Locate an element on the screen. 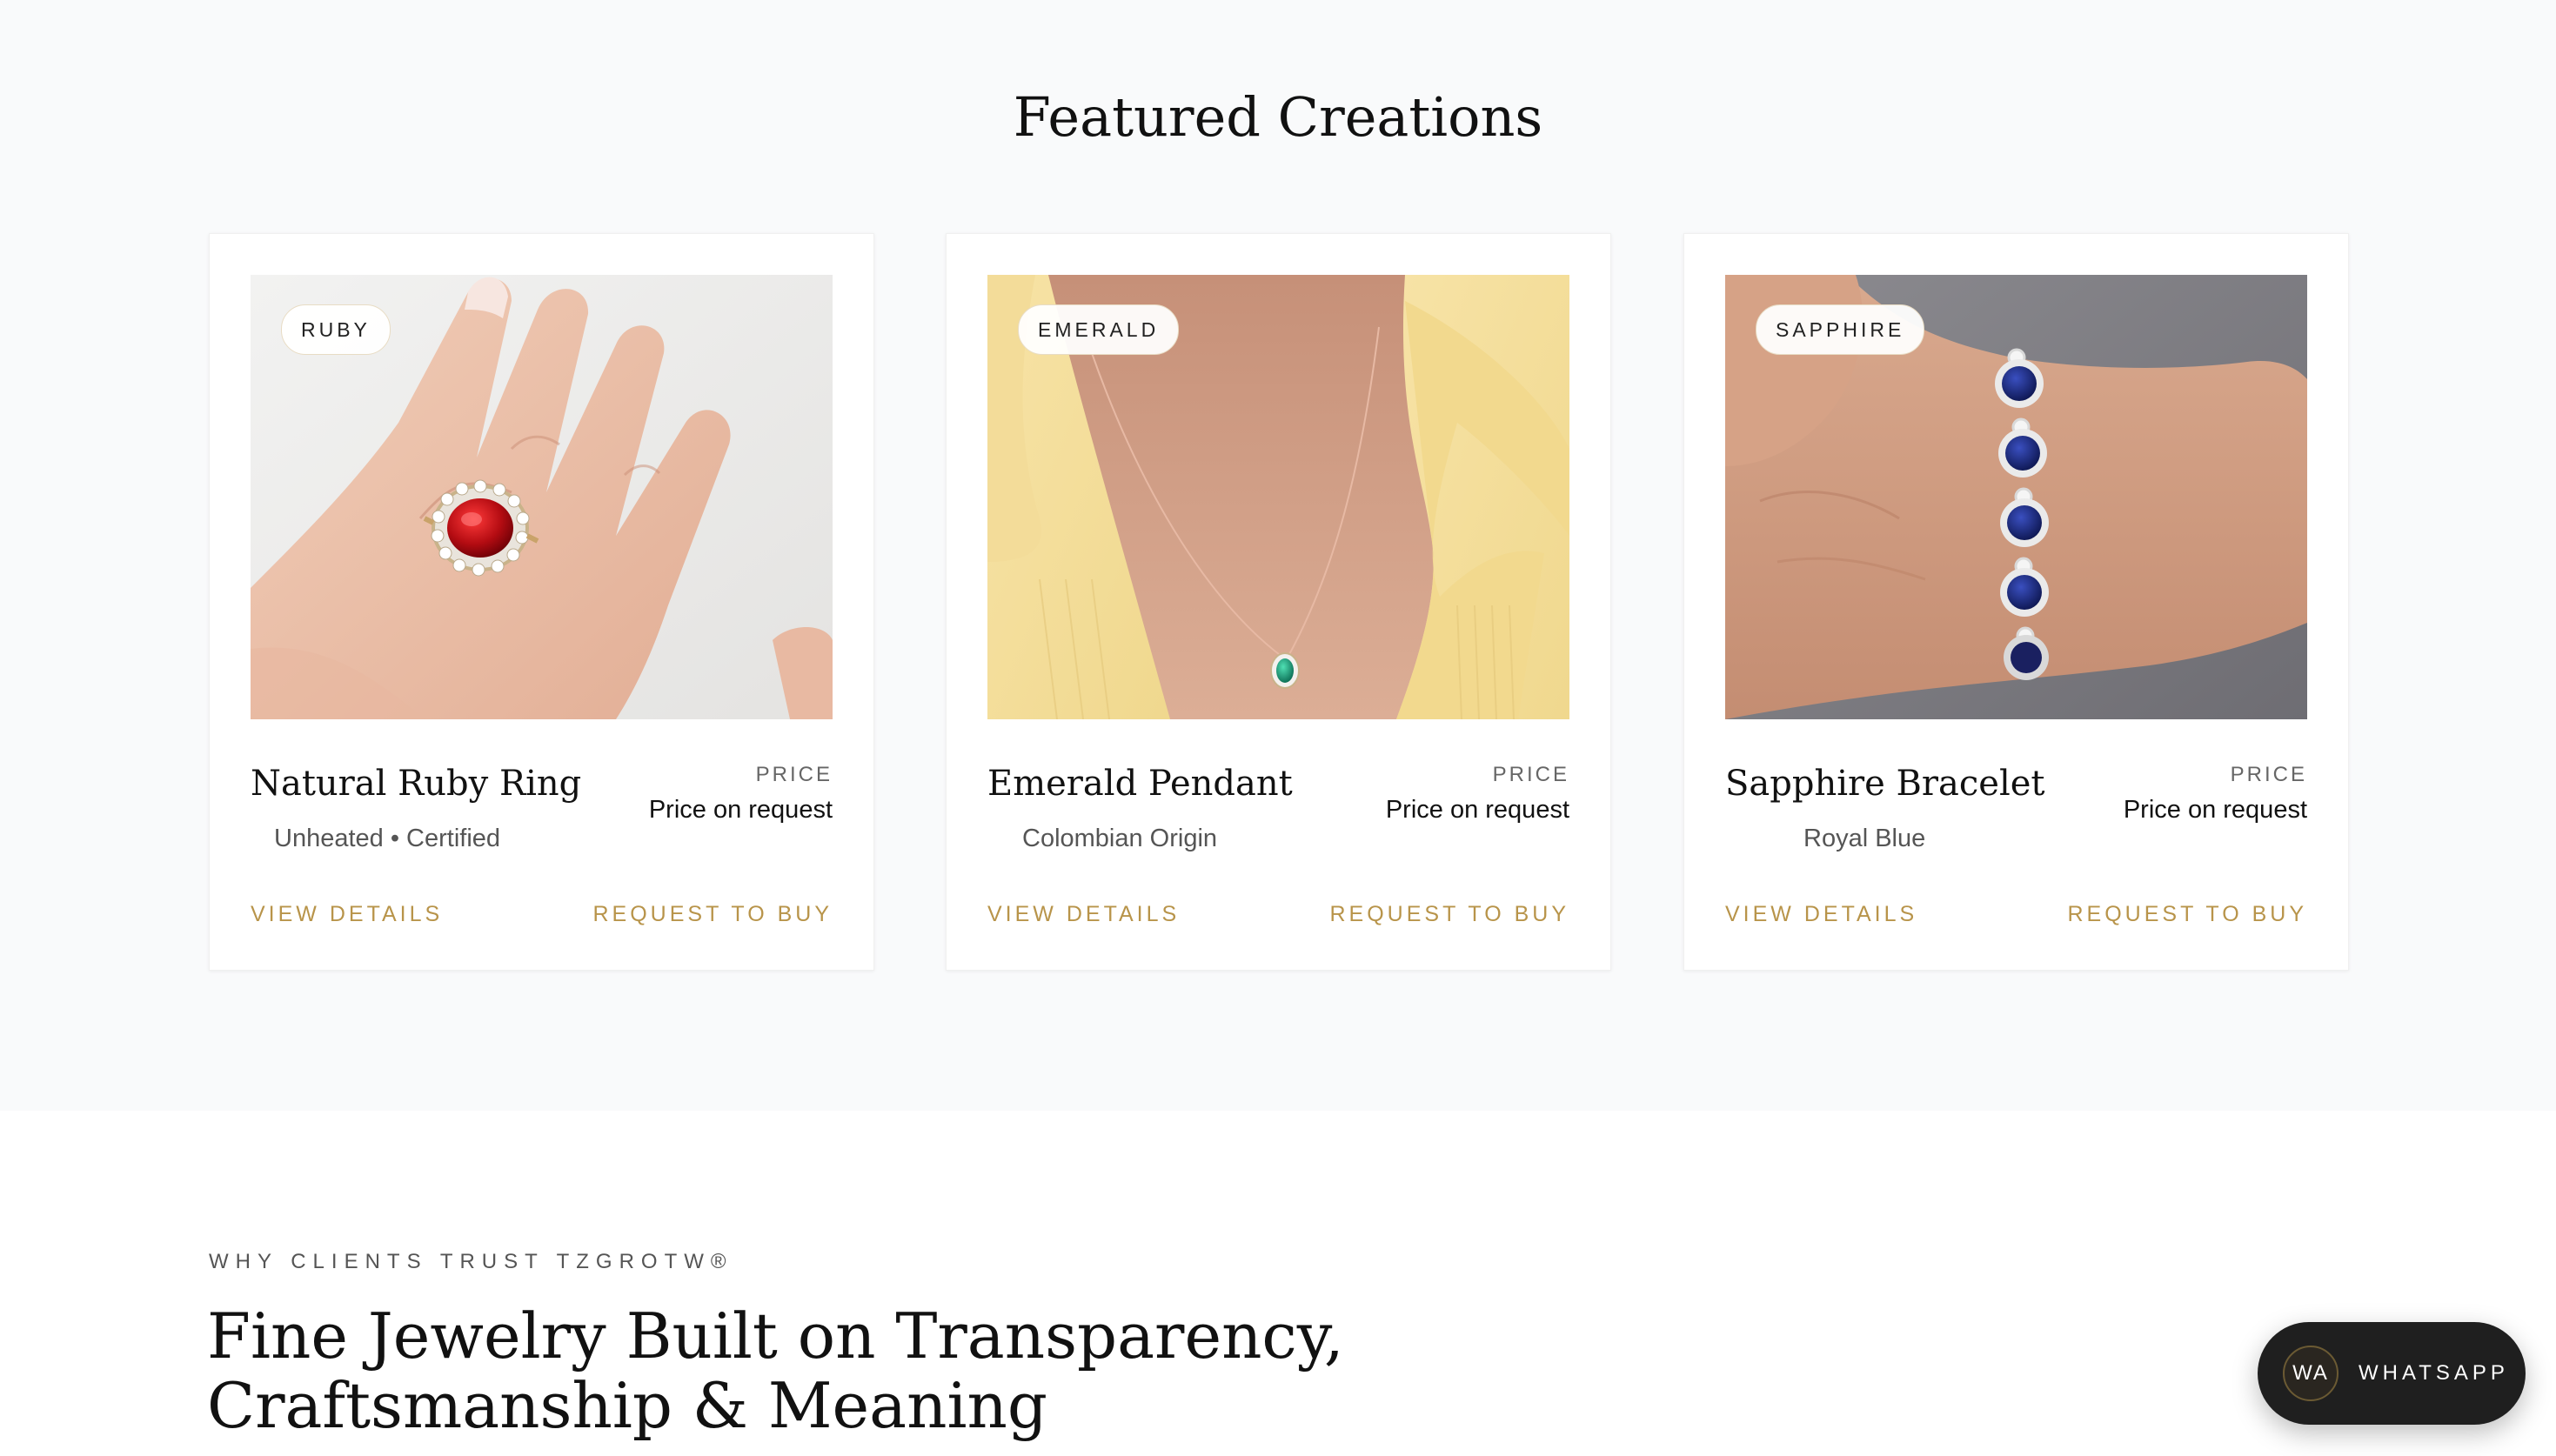  product-image-sapphire: SAPPHIRE is located at coordinates (2016, 497).